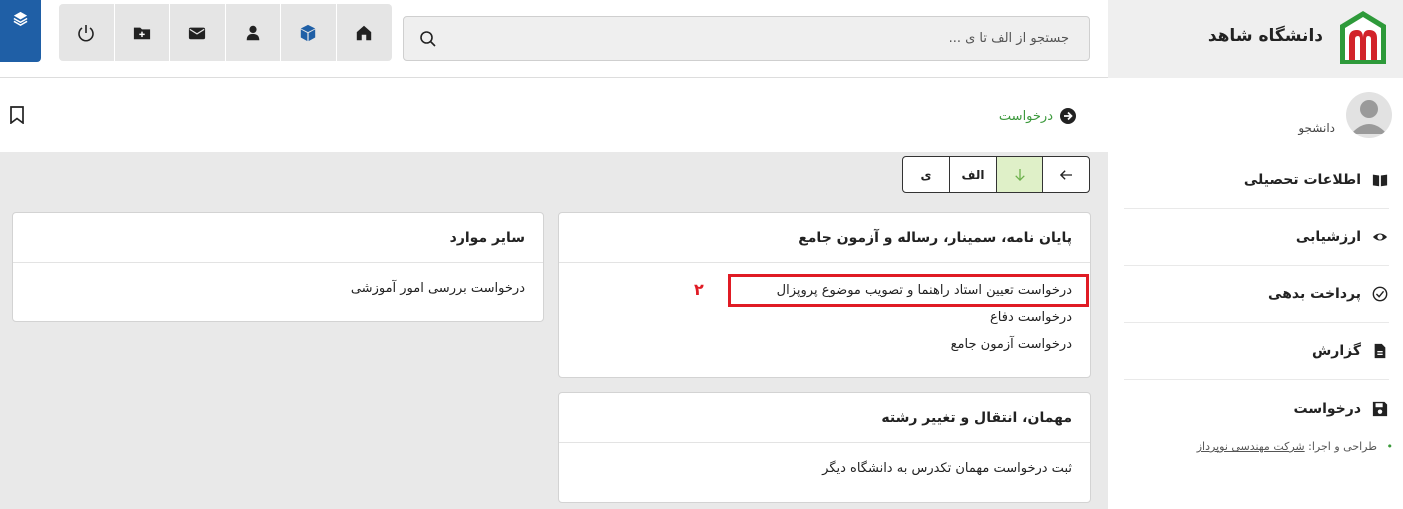 The image size is (1403, 509). What do you see at coordinates (1380, 180) in the screenshot?
I see `book-open-icon` at bounding box center [1380, 180].